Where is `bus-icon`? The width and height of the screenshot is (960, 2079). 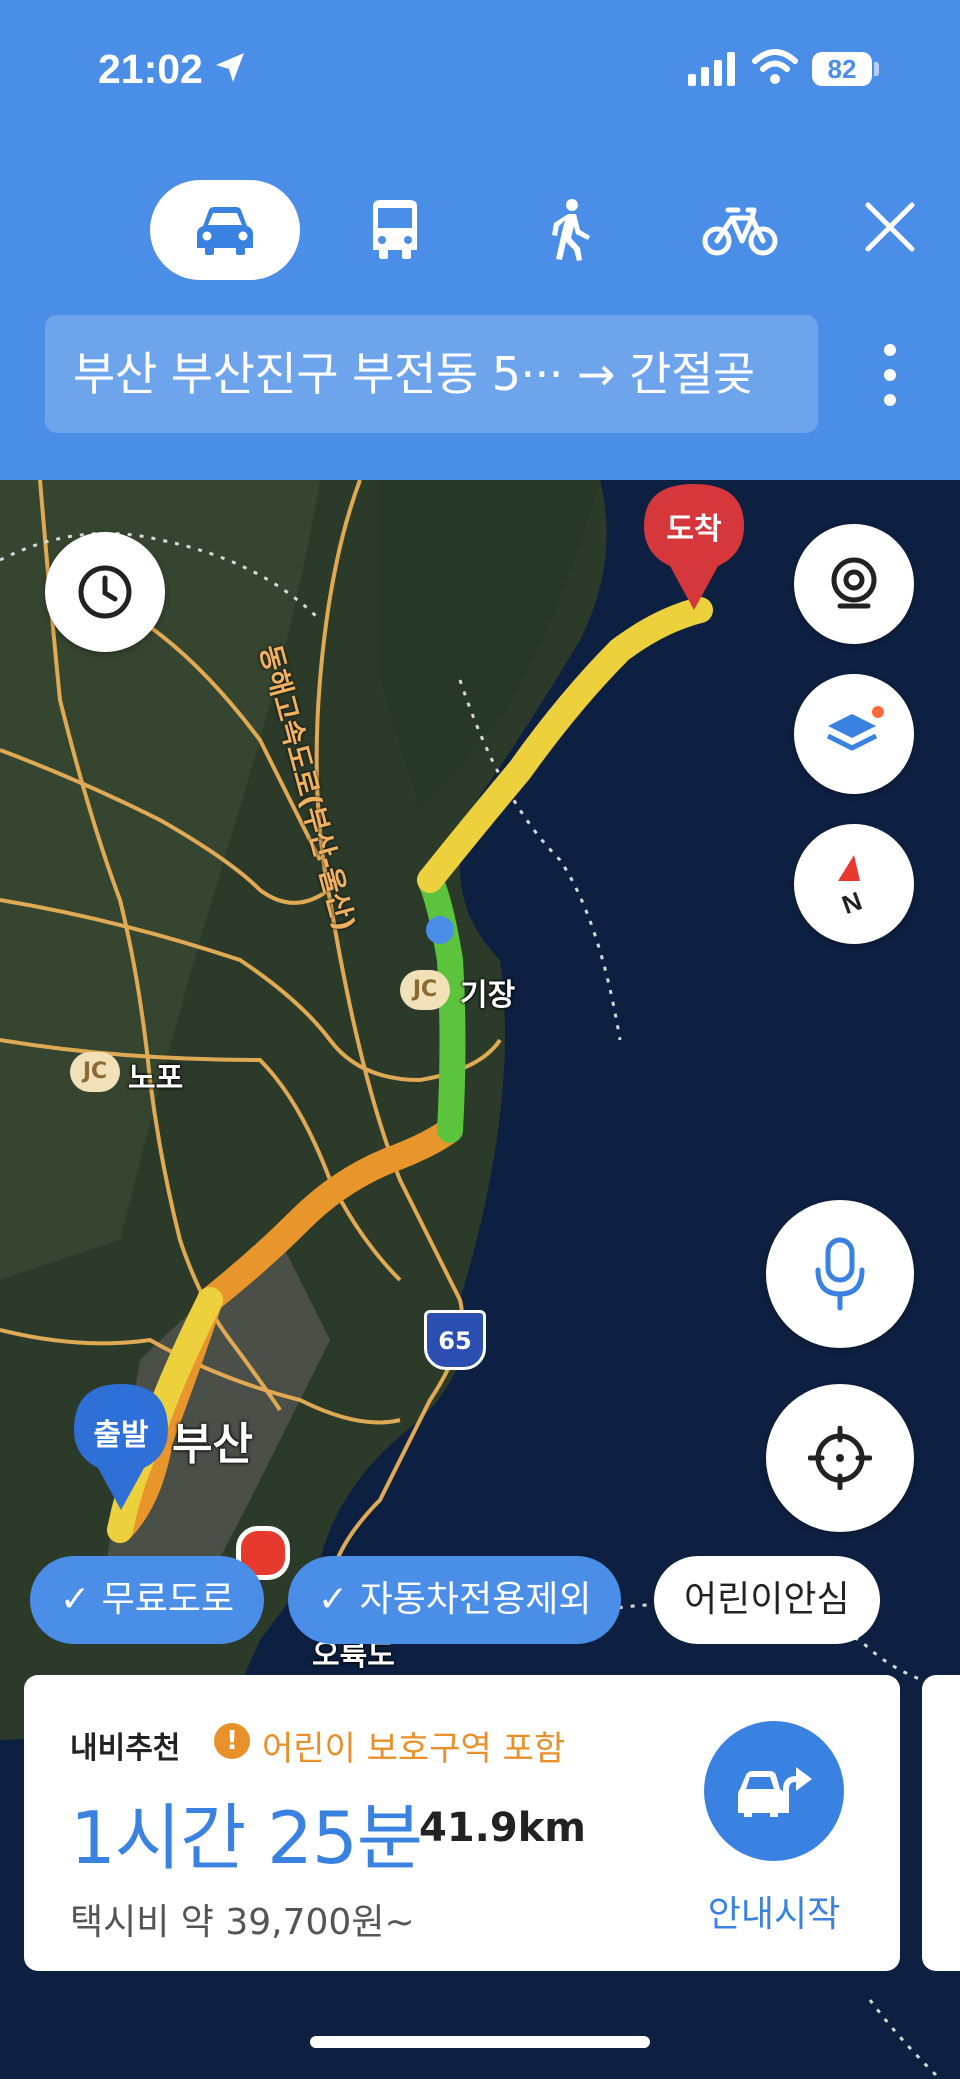 bus-icon is located at coordinates (395, 229).